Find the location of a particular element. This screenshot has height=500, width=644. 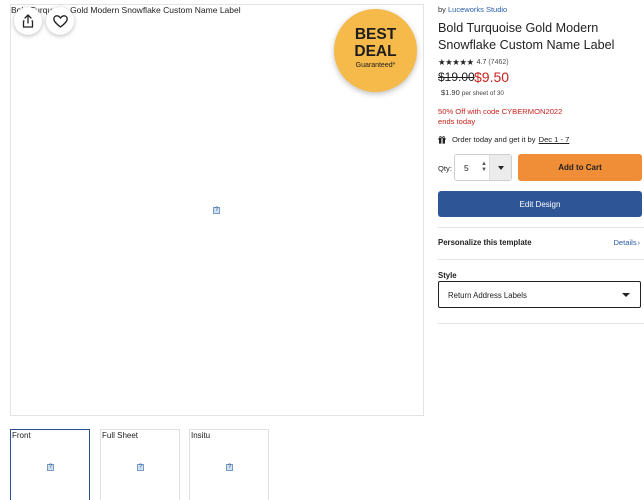

brand-link: Luceworks Studio is located at coordinates (477, 9).